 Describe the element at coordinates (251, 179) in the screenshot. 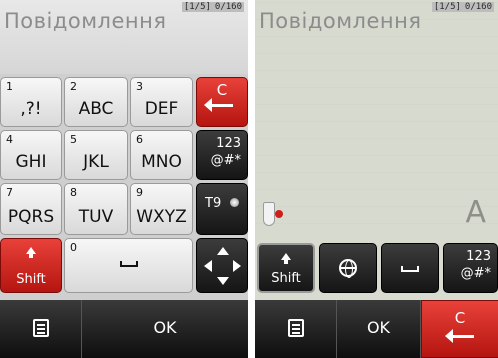

I see `screen-divider` at that location.